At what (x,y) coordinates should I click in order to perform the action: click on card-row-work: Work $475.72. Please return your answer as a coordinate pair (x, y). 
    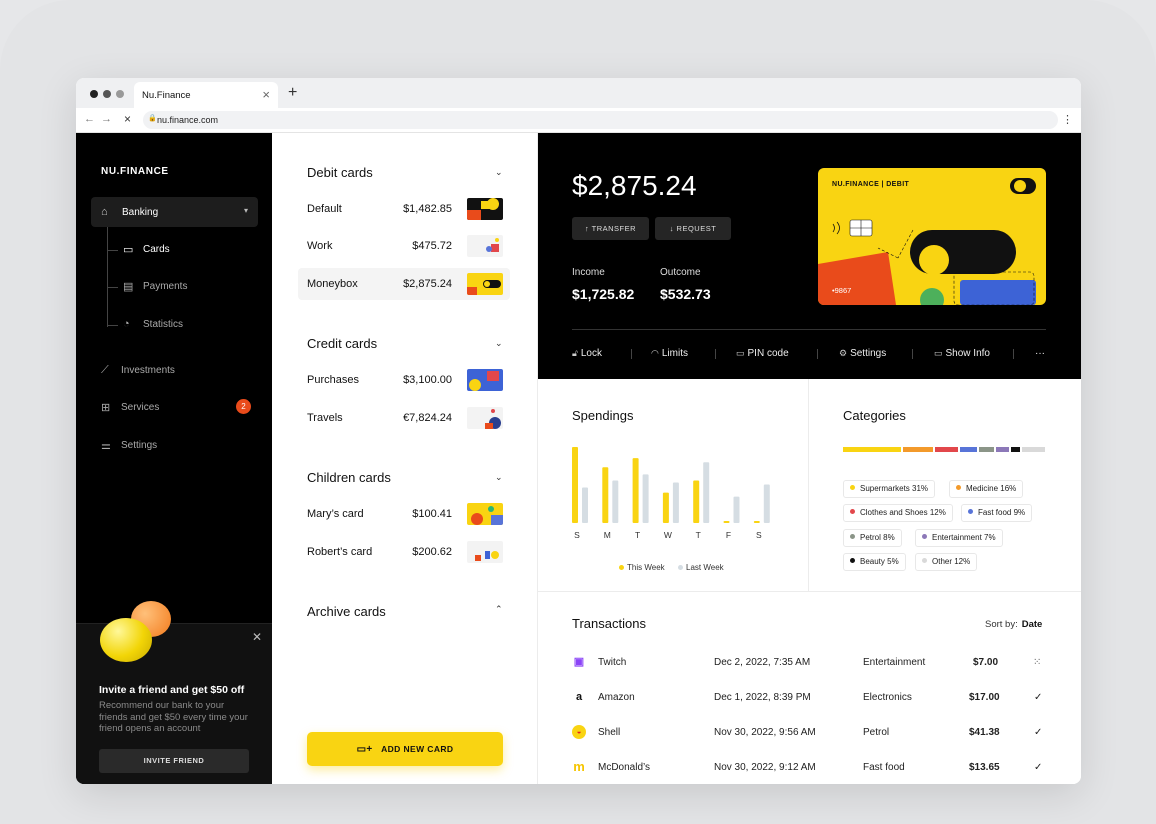
    Looking at the image, I should click on (404, 246).